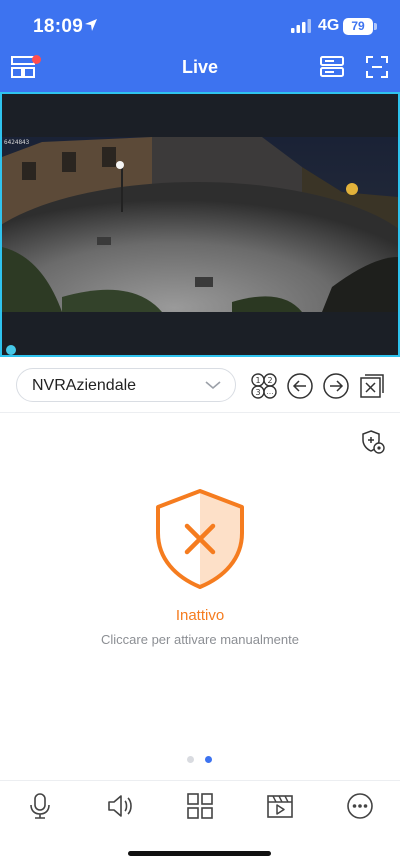  I want to click on signal-icon, so click(301, 26).